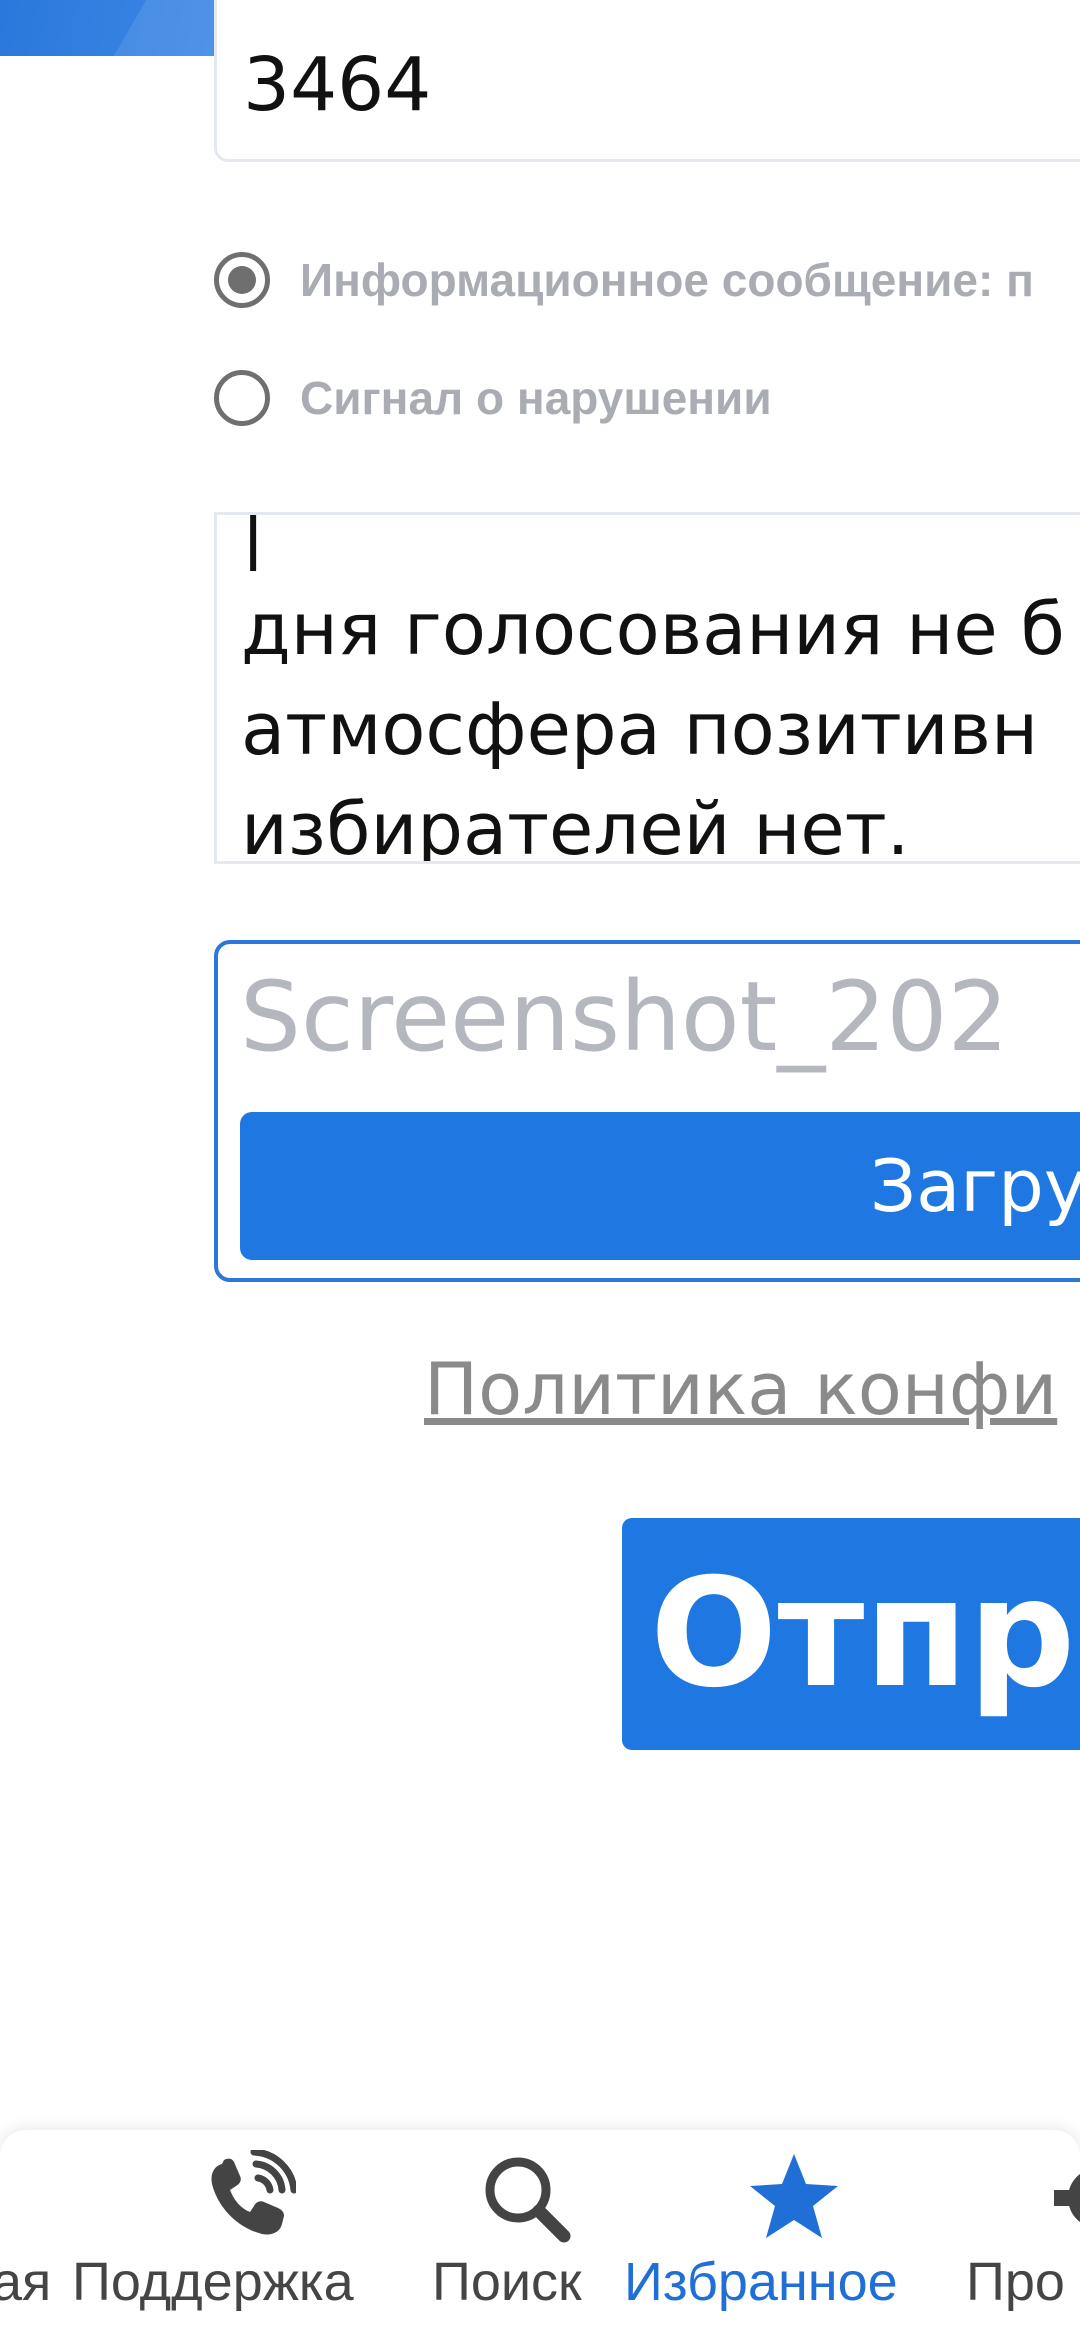 The image size is (1080, 2340). What do you see at coordinates (213, 2282) in the screenshot?
I see `nav-item-support-label: Поддержка` at bounding box center [213, 2282].